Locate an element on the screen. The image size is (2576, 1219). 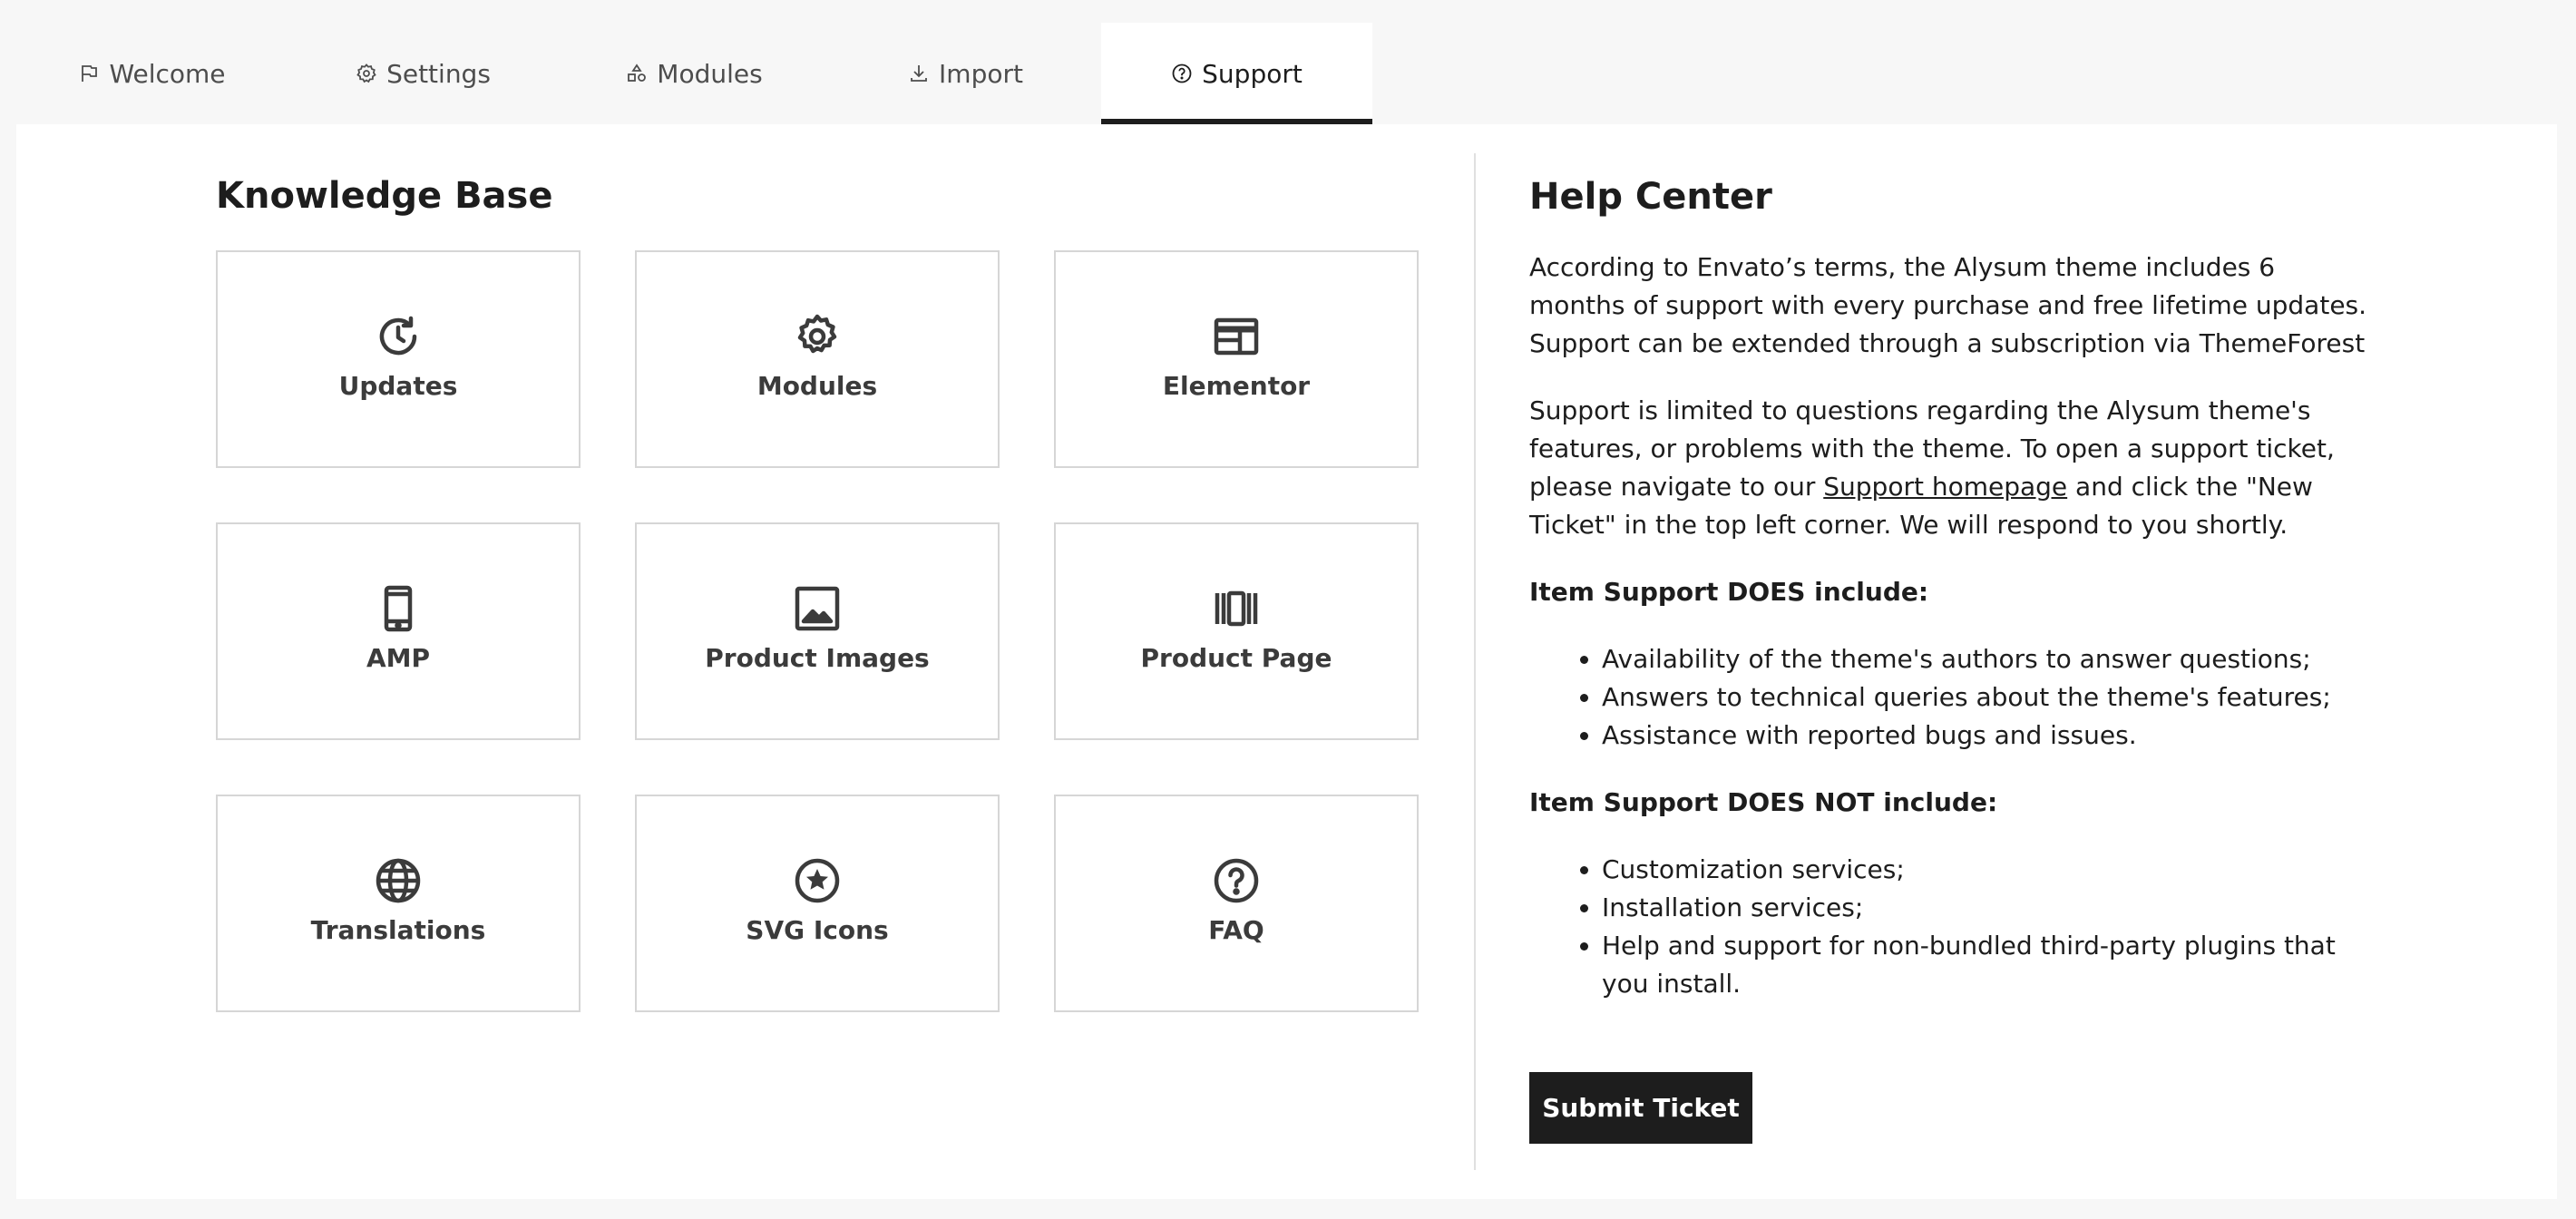
shapes-icon is located at coordinates (637, 73).